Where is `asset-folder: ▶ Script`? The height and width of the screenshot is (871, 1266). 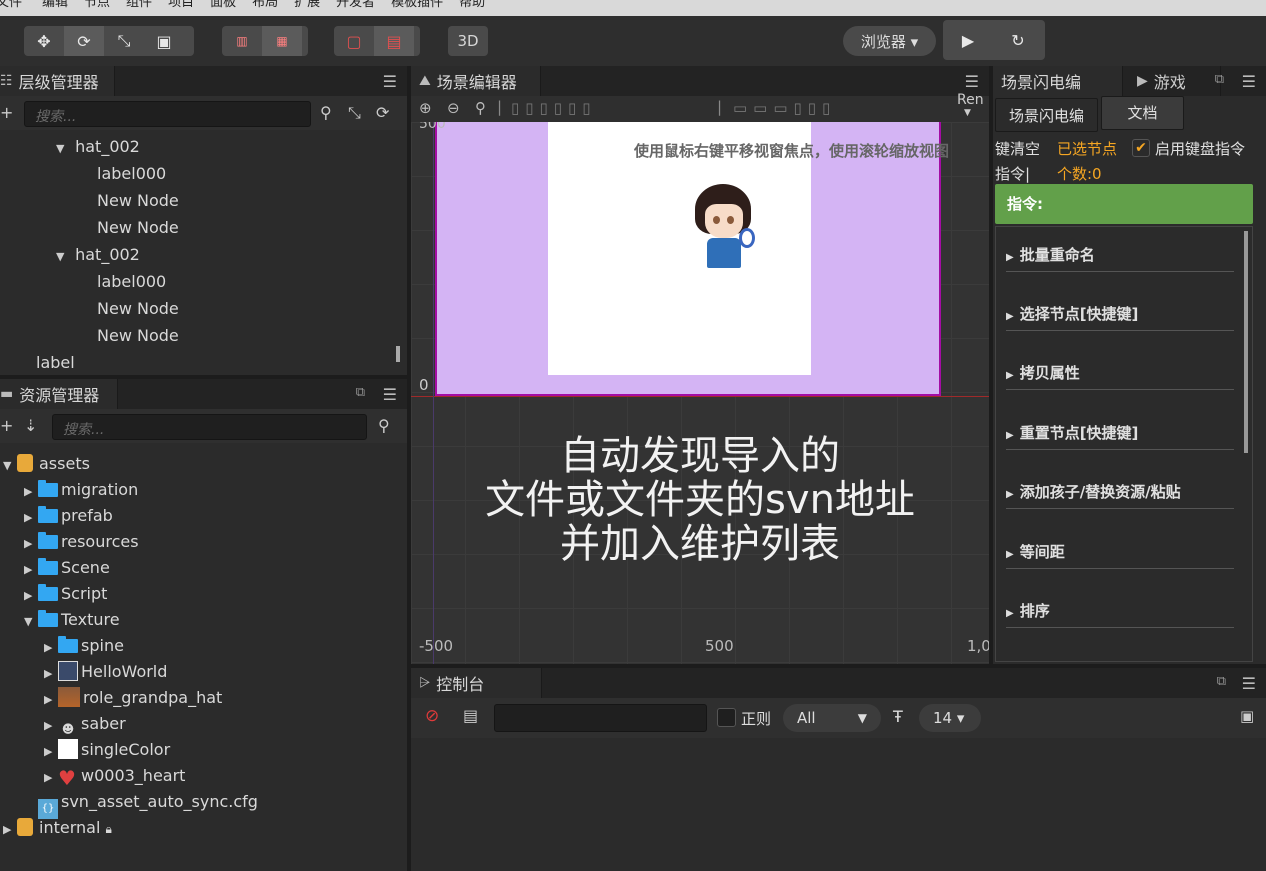
asset-folder: ▶ Script is located at coordinates (65, 594).